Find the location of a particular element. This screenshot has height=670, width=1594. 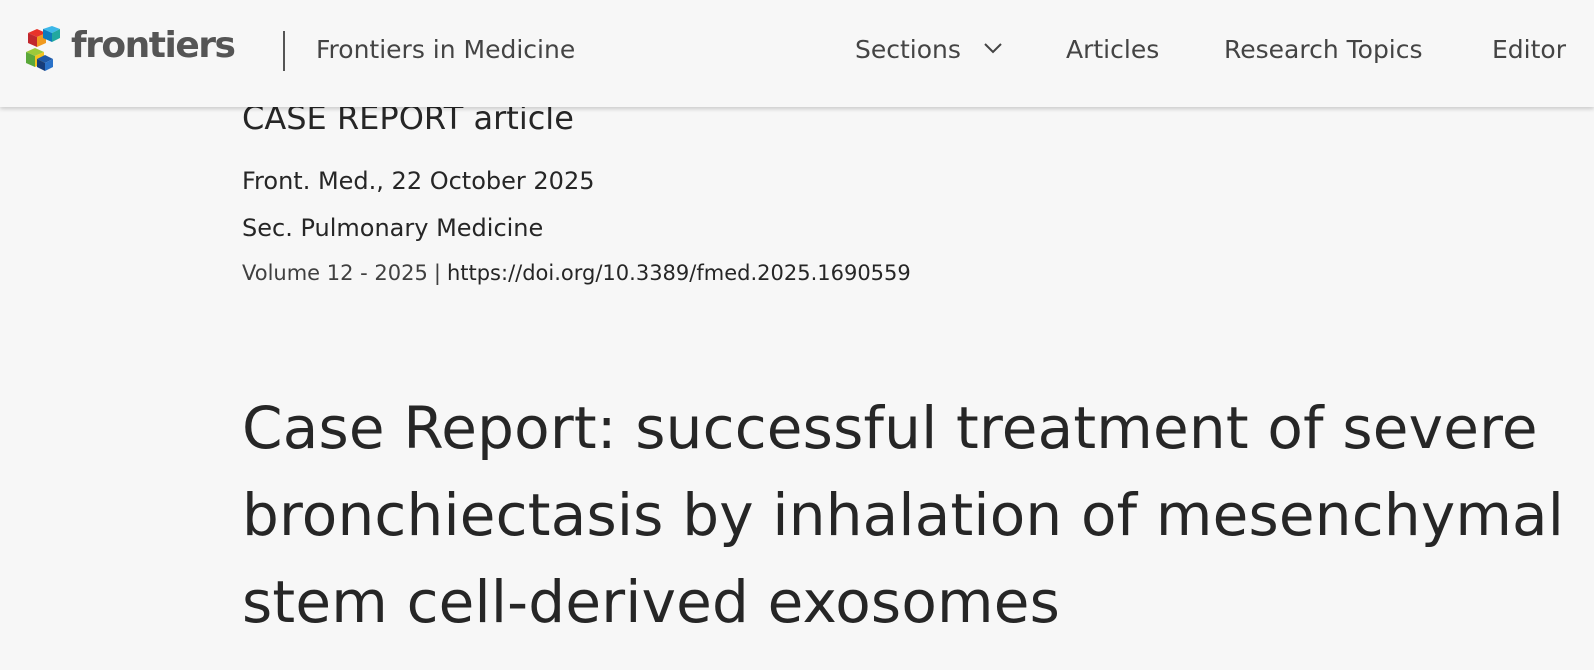

journal-name-link: Frontiers in Medicine is located at coordinates (445, 50).